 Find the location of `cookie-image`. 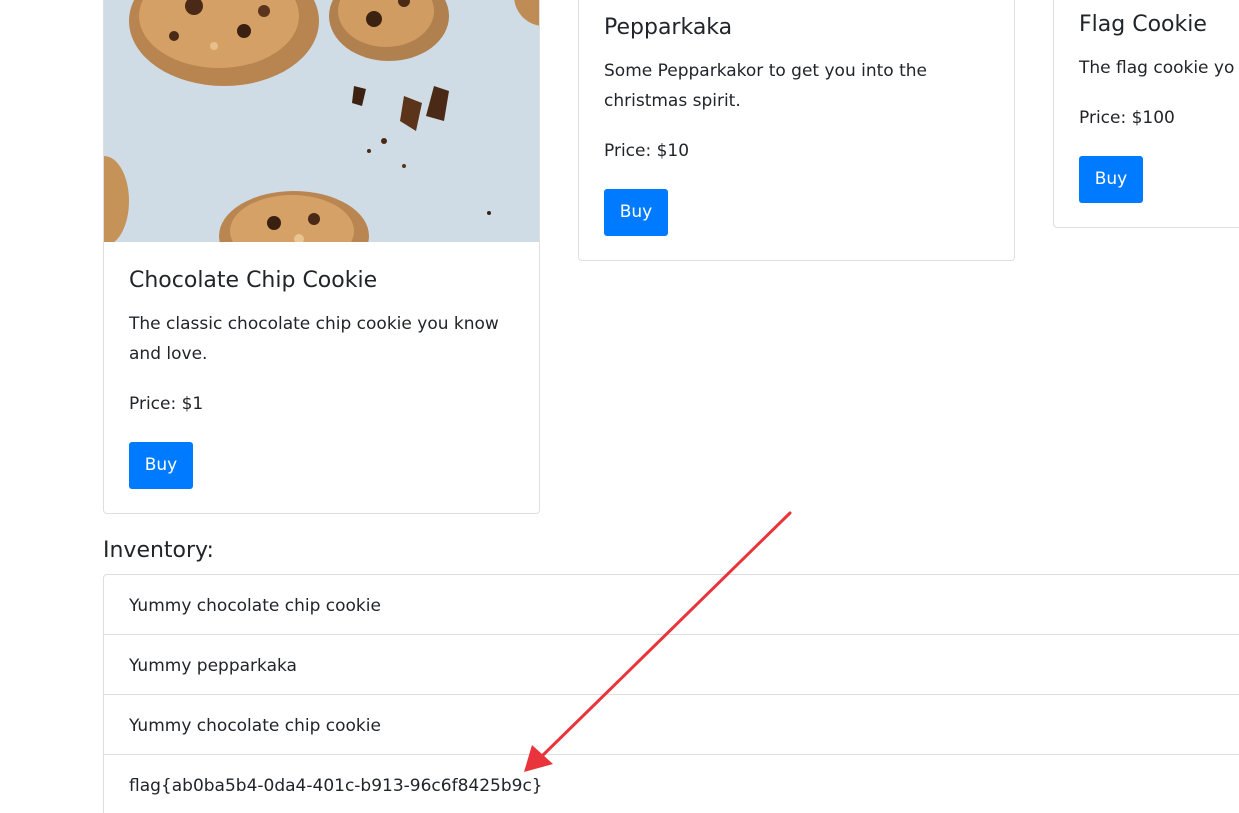

cookie-image is located at coordinates (321, 121).